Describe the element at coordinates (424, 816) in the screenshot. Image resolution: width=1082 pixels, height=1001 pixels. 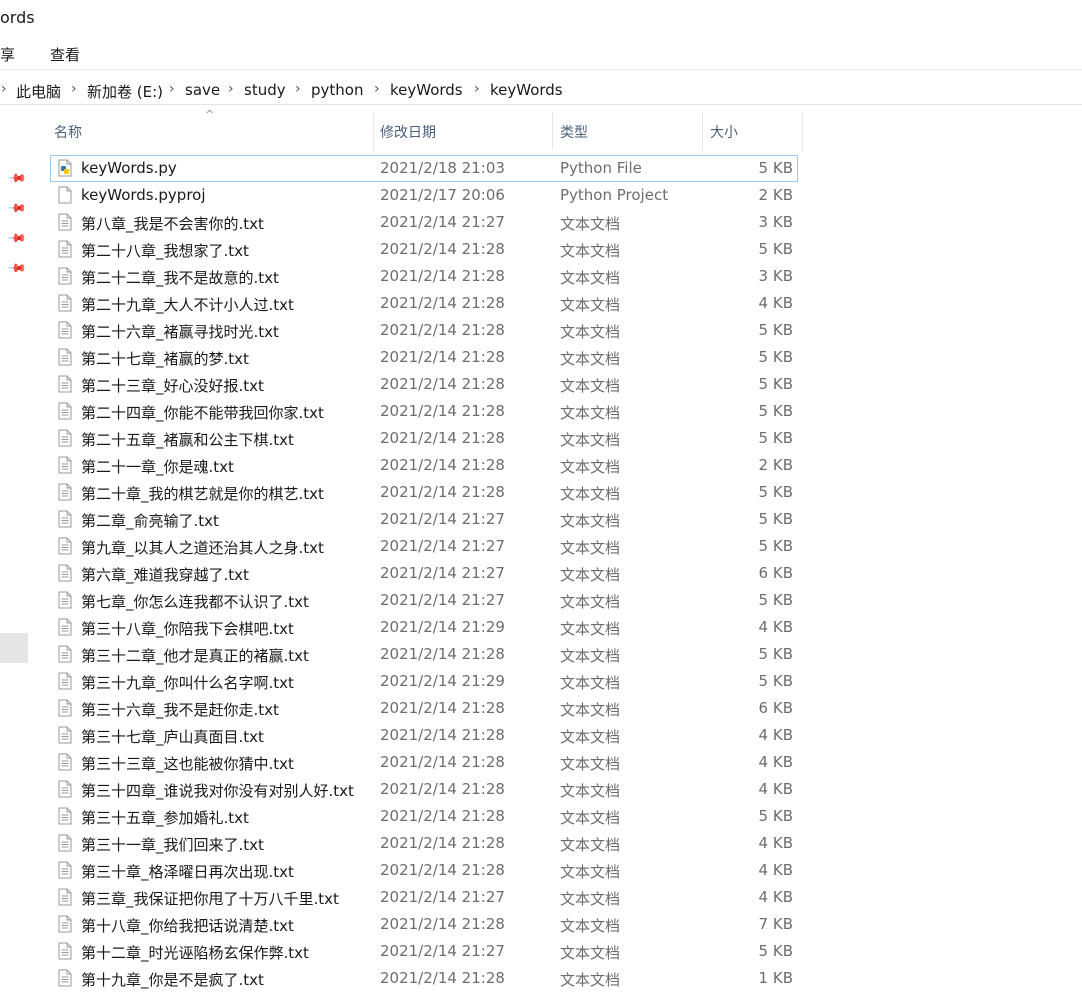
I see `file-row: 第三十五章_参加婚礼.txt 2021/2/14 21:28 文本文档 5 KB` at that location.